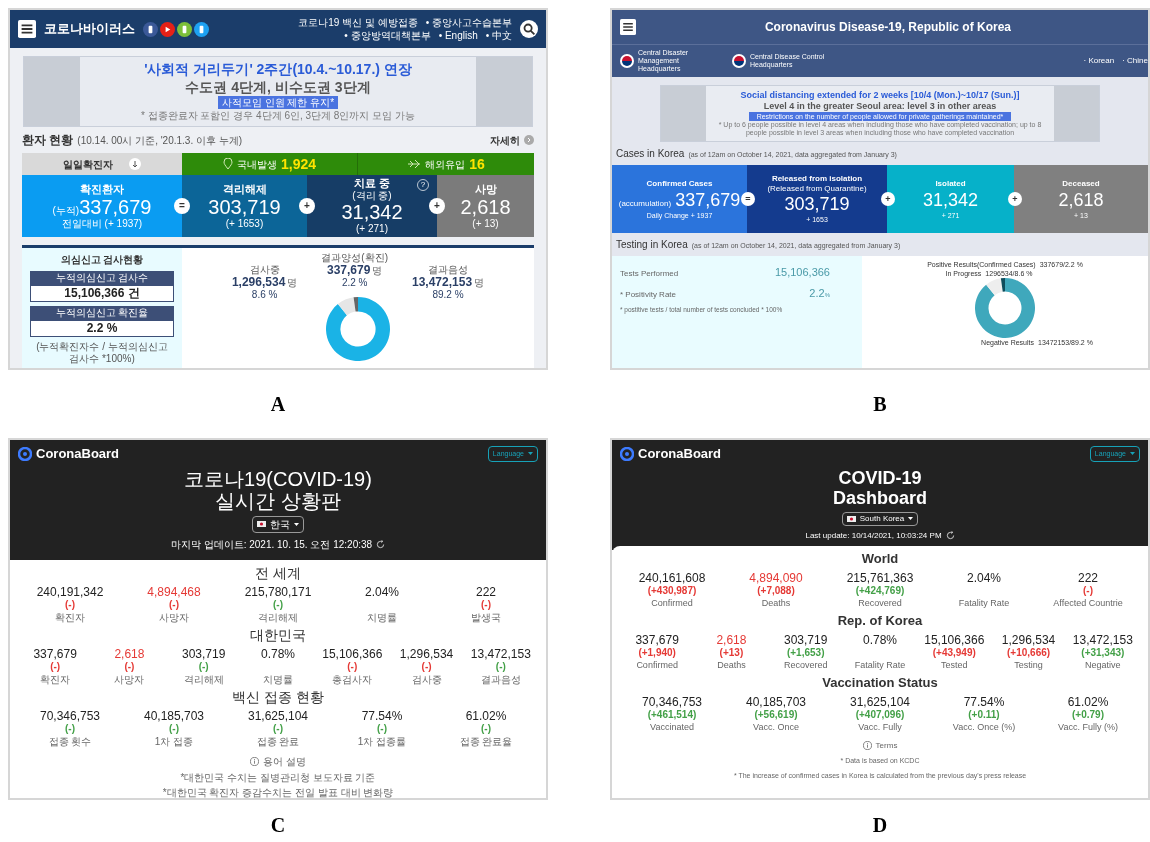 The width and height of the screenshot is (1150, 842). I want to click on nav-link: • 중앙사고수습본부, so click(468, 22).